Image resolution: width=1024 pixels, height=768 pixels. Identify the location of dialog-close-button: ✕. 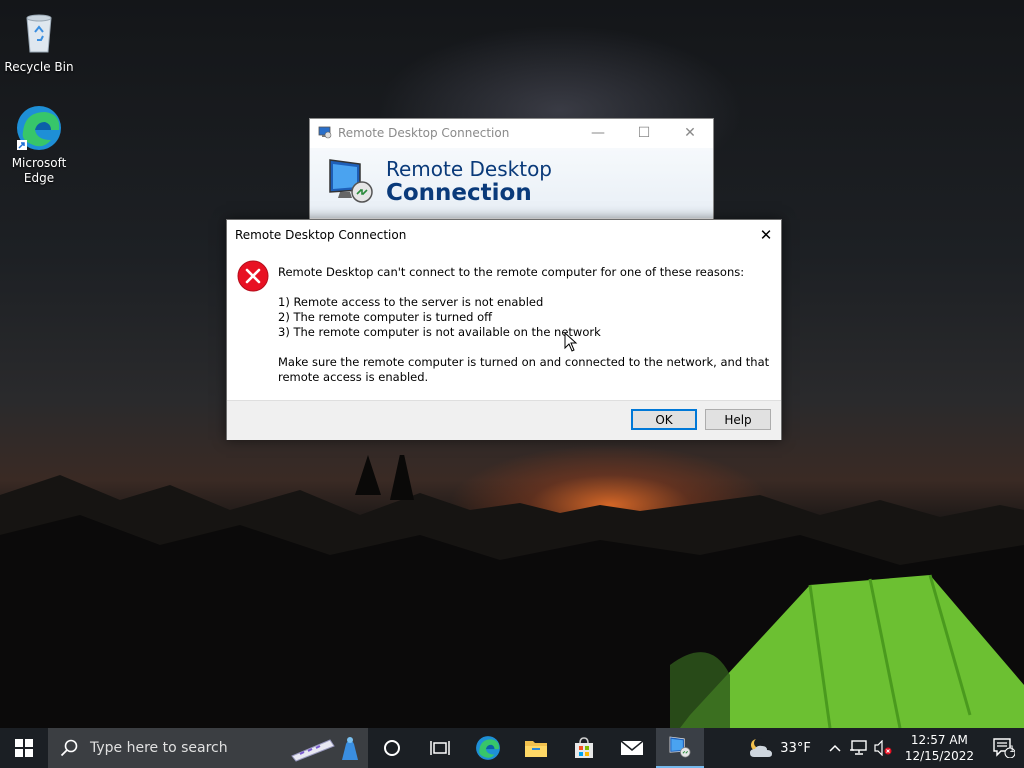
(766, 235).